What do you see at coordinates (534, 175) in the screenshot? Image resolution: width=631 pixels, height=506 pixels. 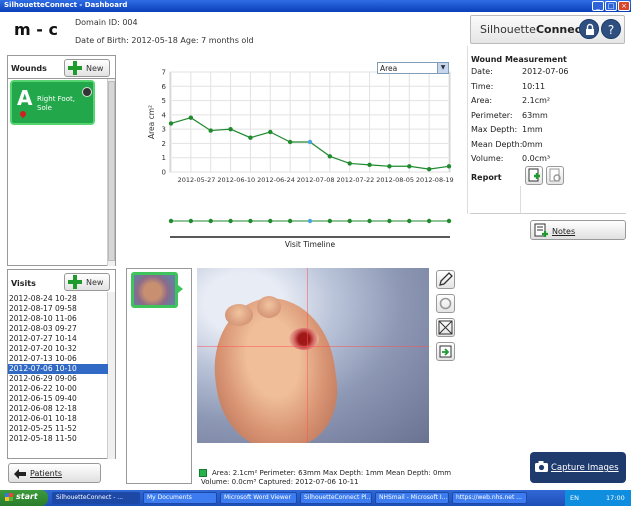 I see `create-report-button` at bounding box center [534, 175].